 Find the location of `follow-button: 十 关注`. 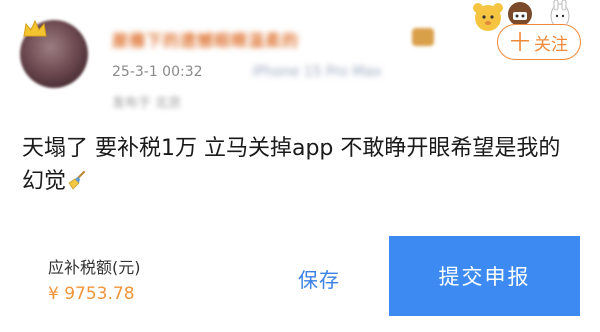

follow-button: 十 关注 is located at coordinates (539, 42).